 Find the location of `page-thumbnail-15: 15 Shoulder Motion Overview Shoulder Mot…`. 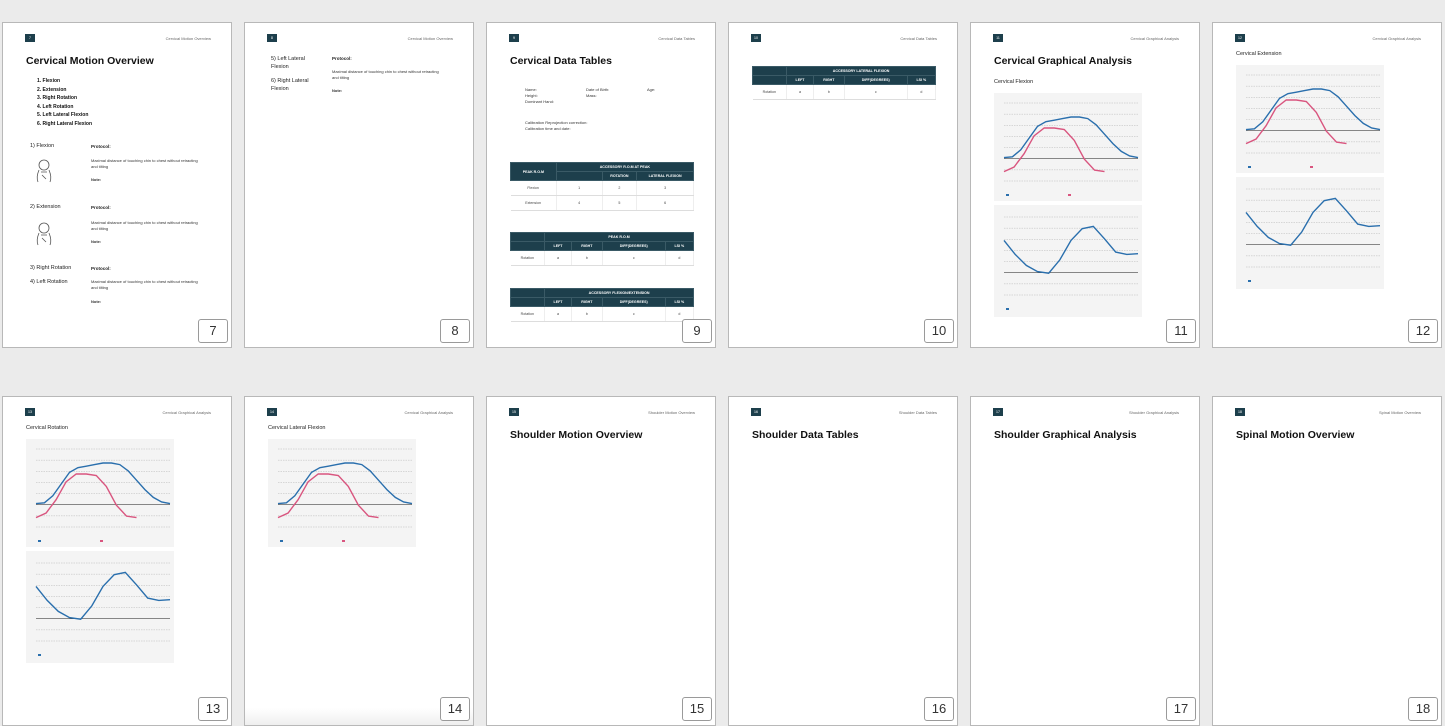

page-thumbnail-15: 15 Shoulder Motion Overview Shoulder Mot… is located at coordinates (601, 561).